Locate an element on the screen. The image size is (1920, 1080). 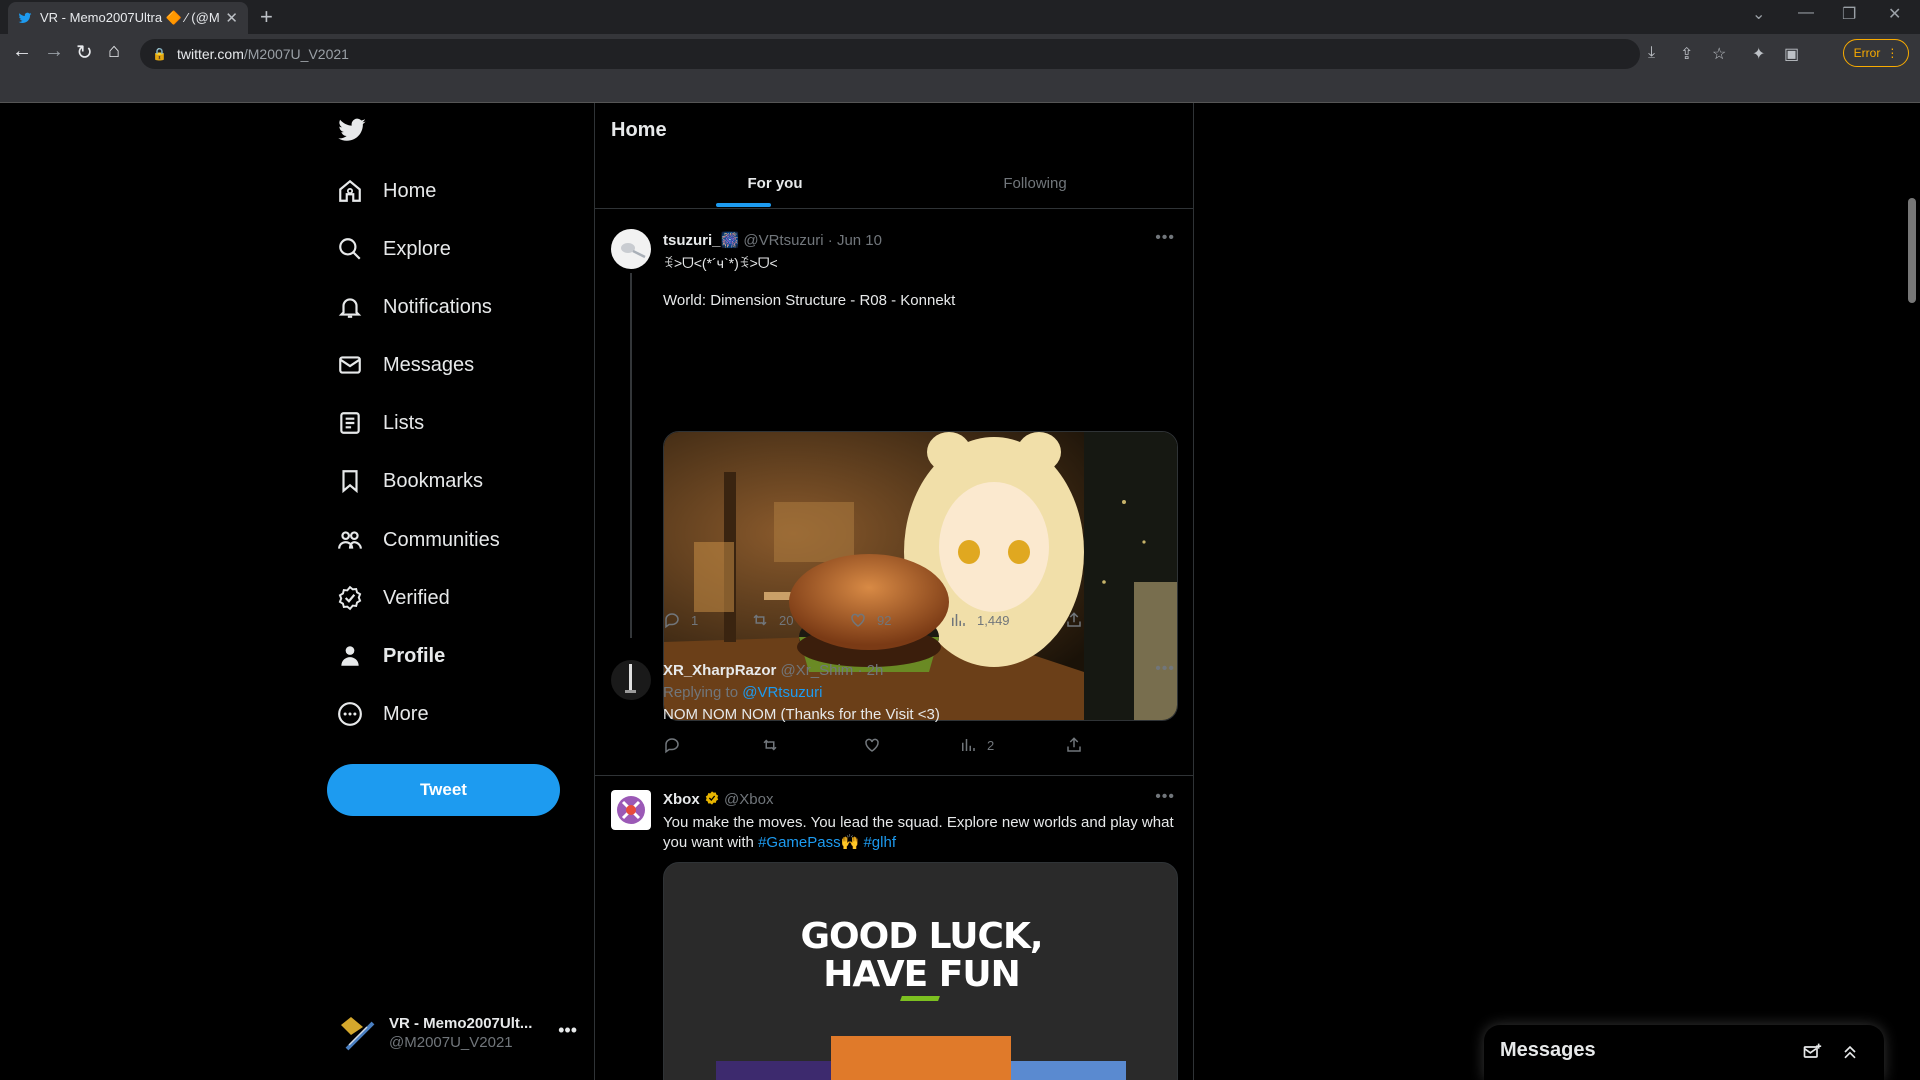
sidebar-item-label: Notifications is located at coordinates (437, 306).